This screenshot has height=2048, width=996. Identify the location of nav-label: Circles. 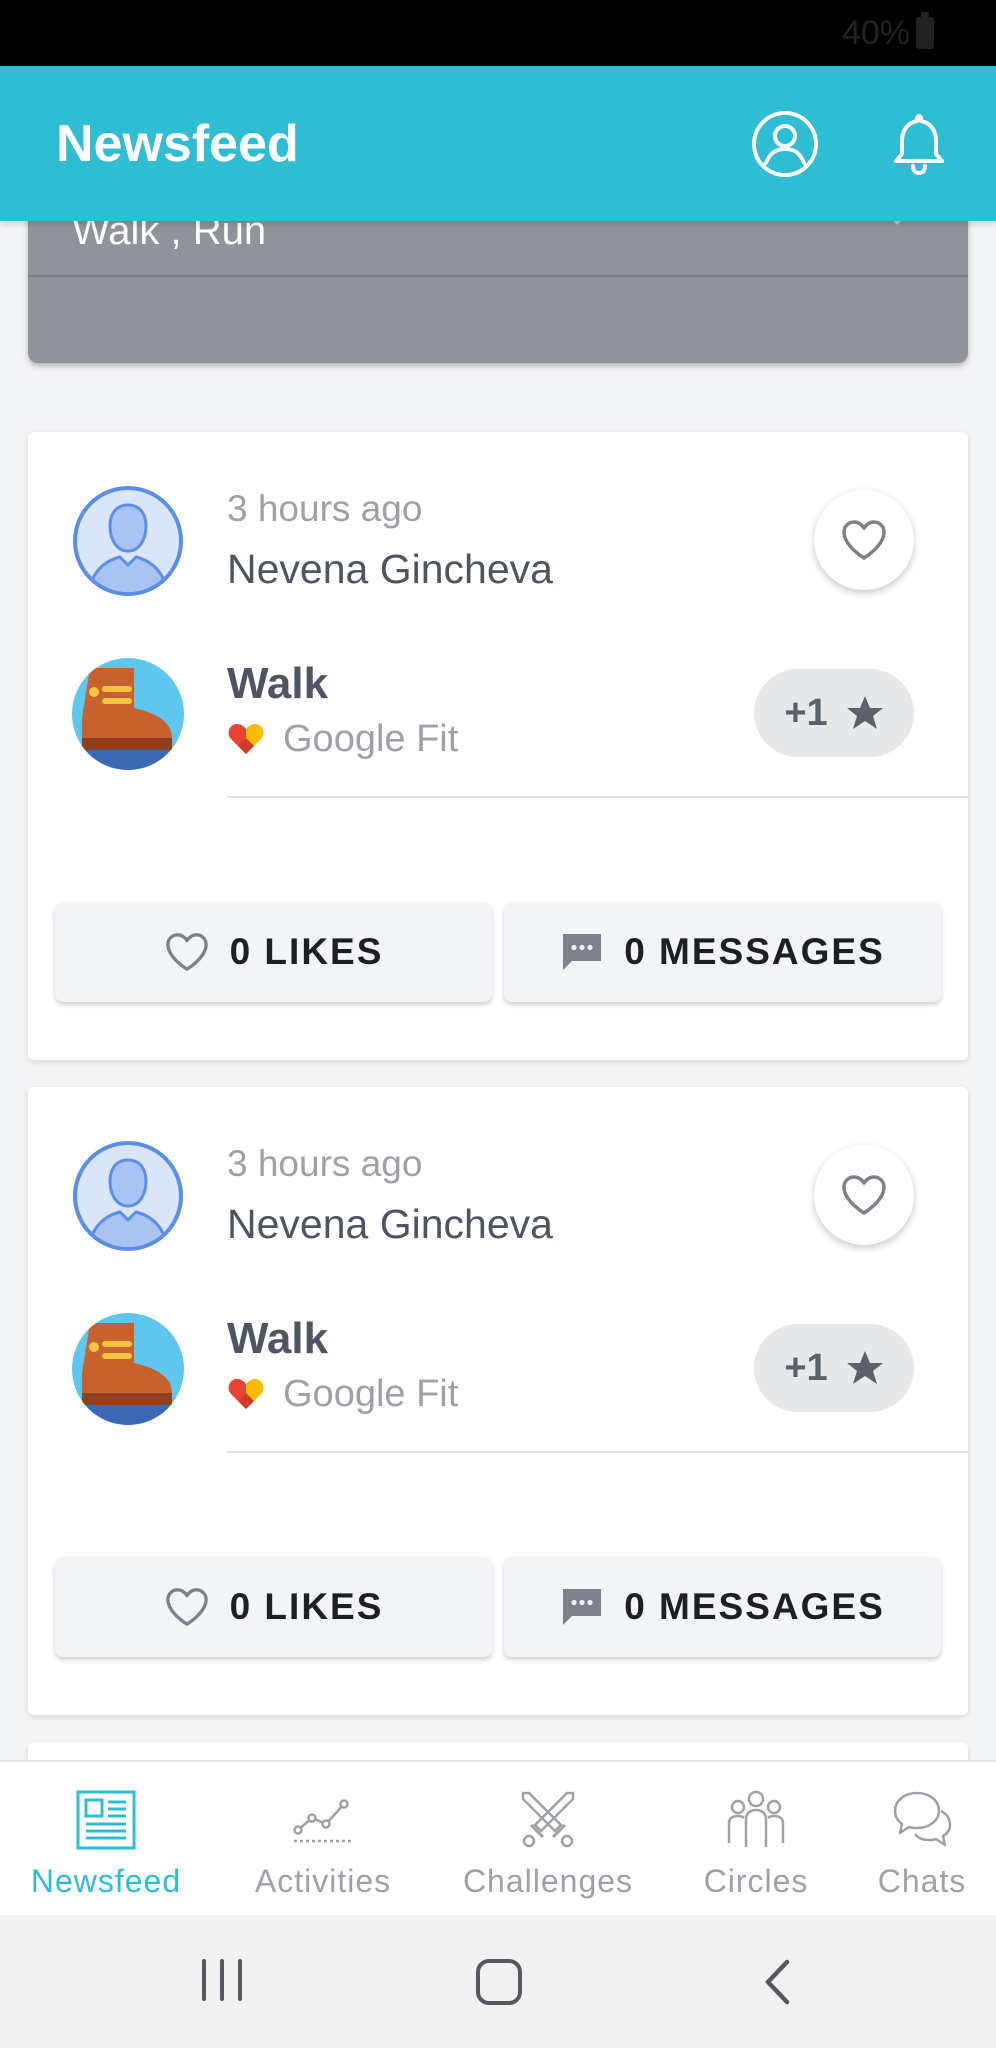
(756, 1881).